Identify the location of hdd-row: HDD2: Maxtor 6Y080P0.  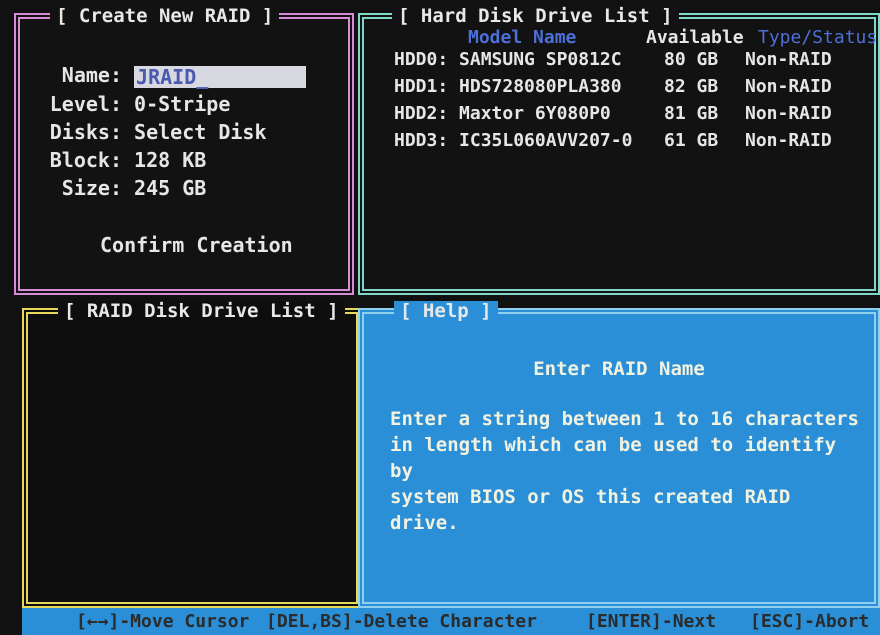
(502, 113).